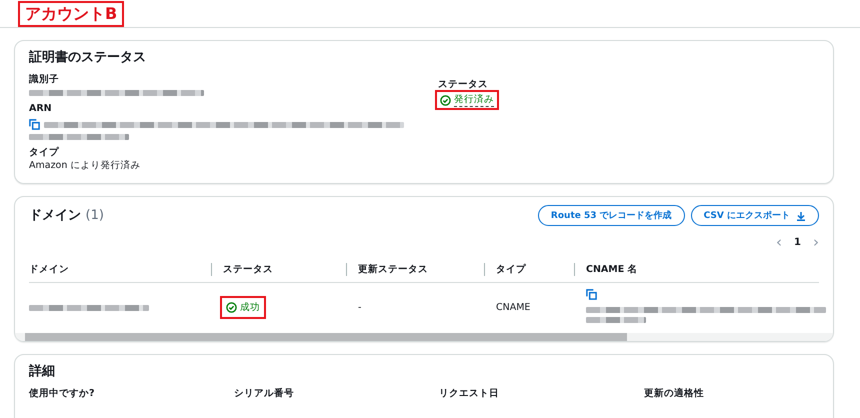 Image resolution: width=860 pixels, height=418 pixels. Describe the element at coordinates (42, 372) in the screenshot. I see `section-heading: 詳細` at that location.